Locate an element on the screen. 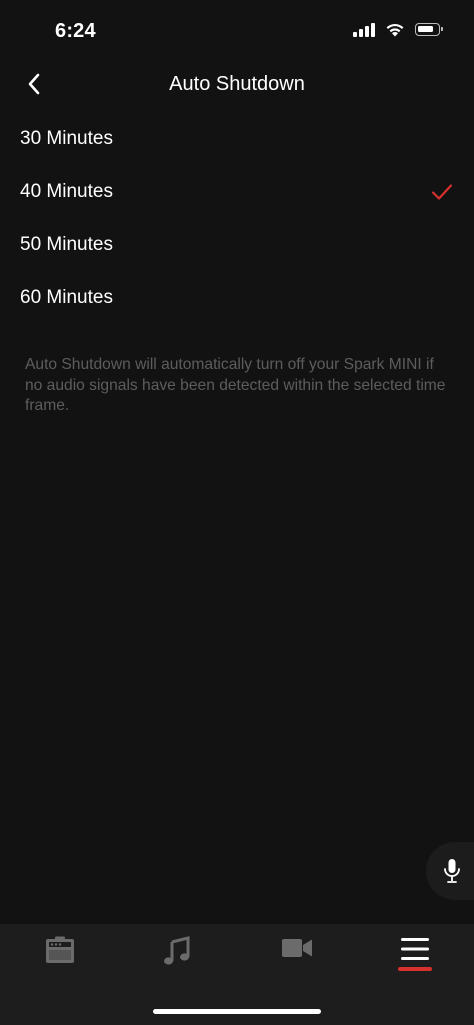  option-40-minutes: 40 Minutes is located at coordinates (237, 191).